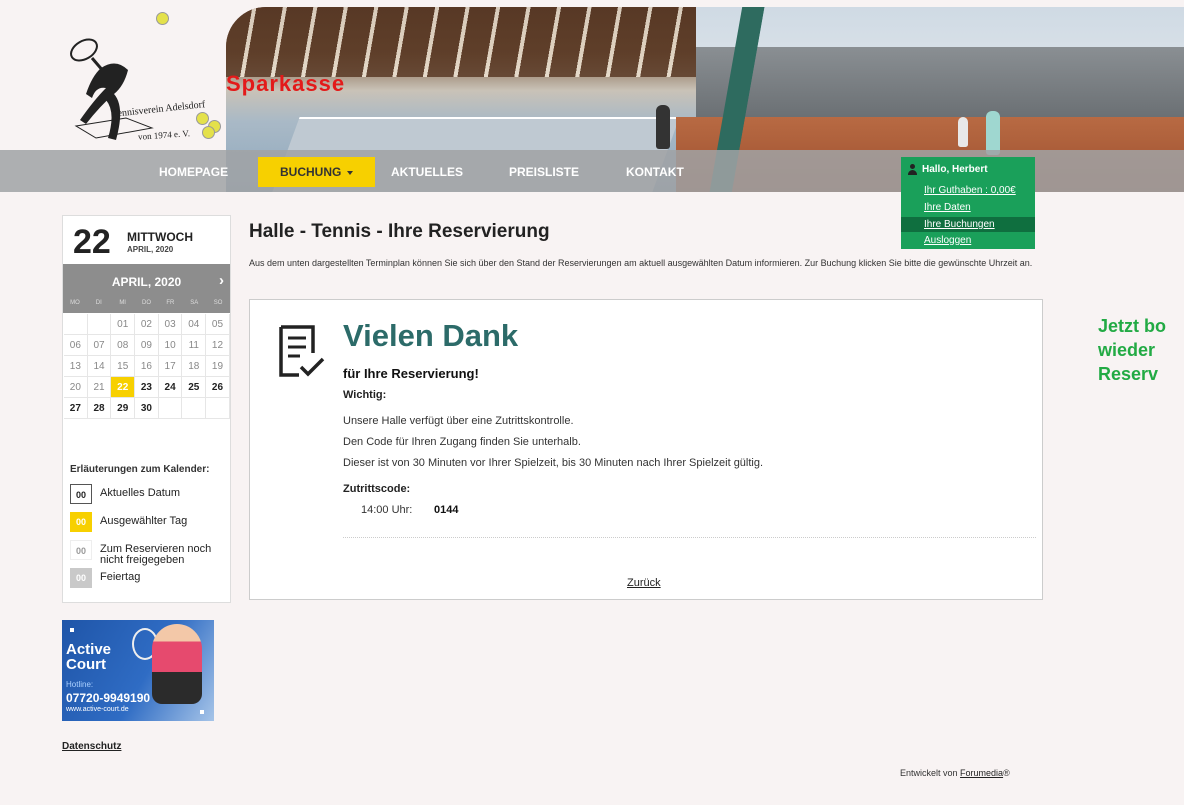 The height and width of the screenshot is (805, 1184). What do you see at coordinates (177, 664) in the screenshot?
I see `ad-player-image` at bounding box center [177, 664].